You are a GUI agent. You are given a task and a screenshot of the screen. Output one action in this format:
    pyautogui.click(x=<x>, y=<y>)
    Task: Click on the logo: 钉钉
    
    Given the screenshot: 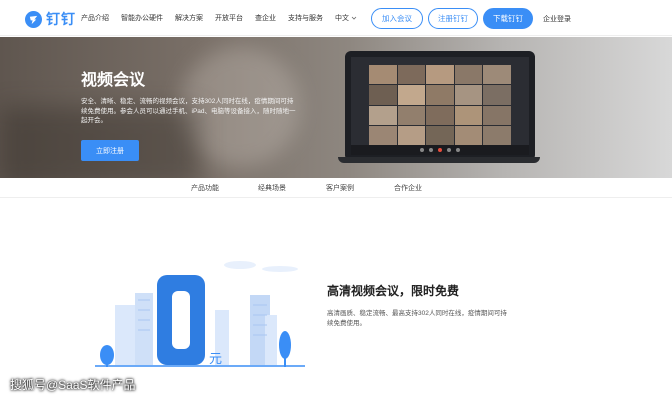 What is the action you would take?
    pyautogui.click(x=50, y=19)
    